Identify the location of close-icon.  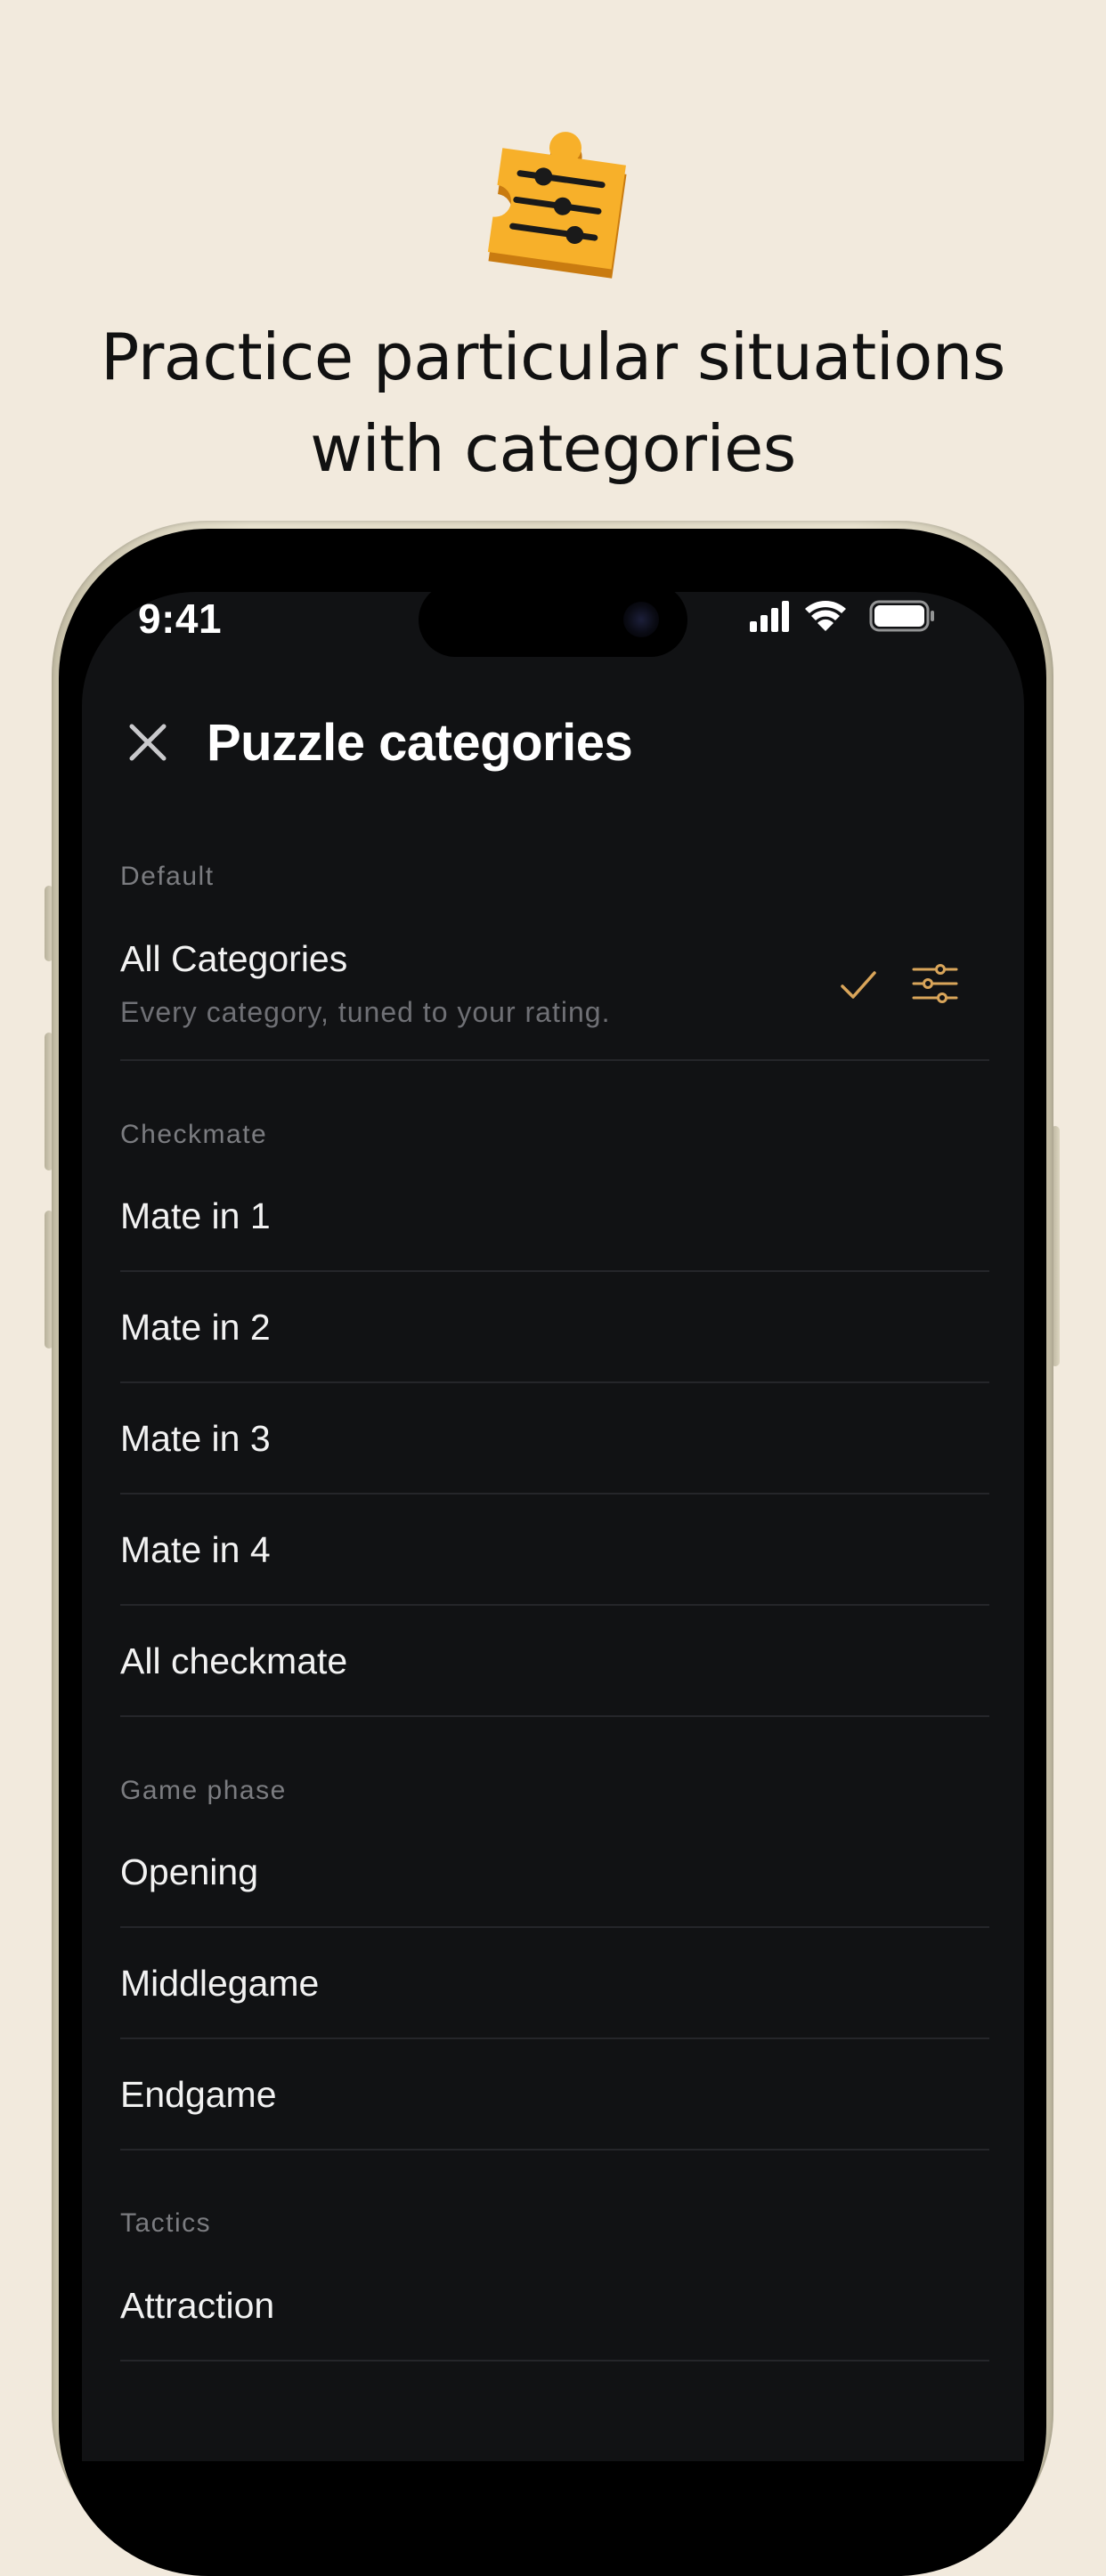
(148, 743).